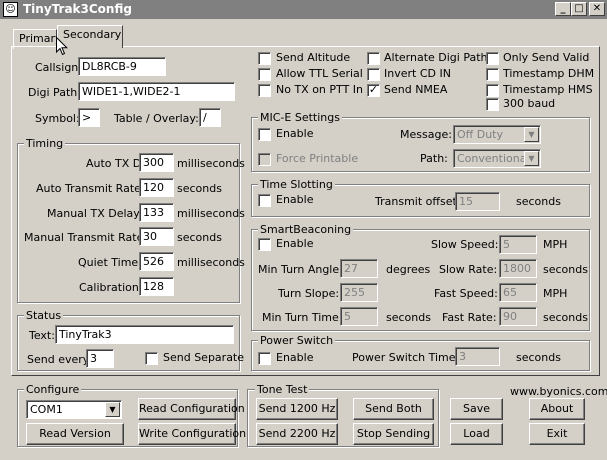  I want to click on no-tx-on-ptt-checkbox, so click(264, 90).